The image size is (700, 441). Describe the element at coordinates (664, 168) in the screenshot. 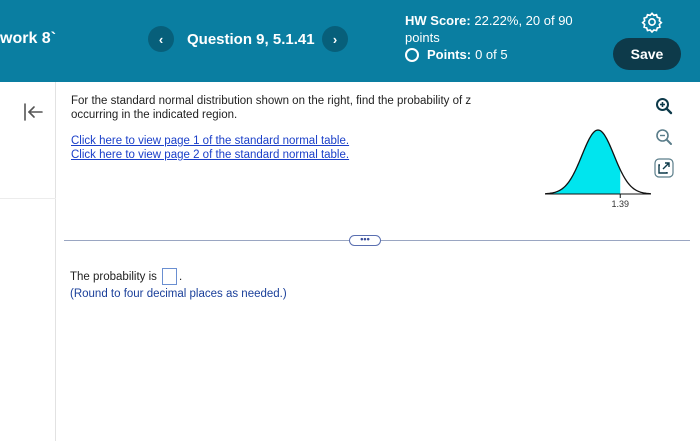

I see `open-external-icon` at that location.